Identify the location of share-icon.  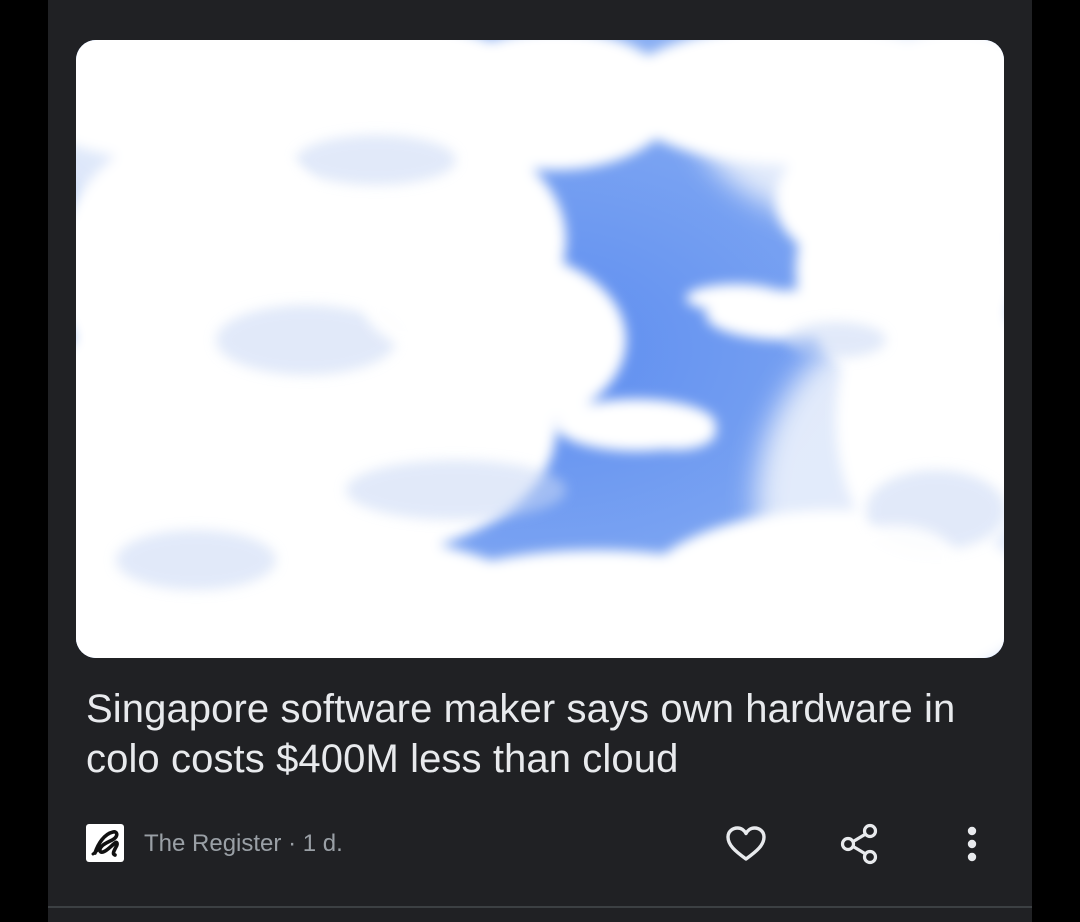
(859, 844).